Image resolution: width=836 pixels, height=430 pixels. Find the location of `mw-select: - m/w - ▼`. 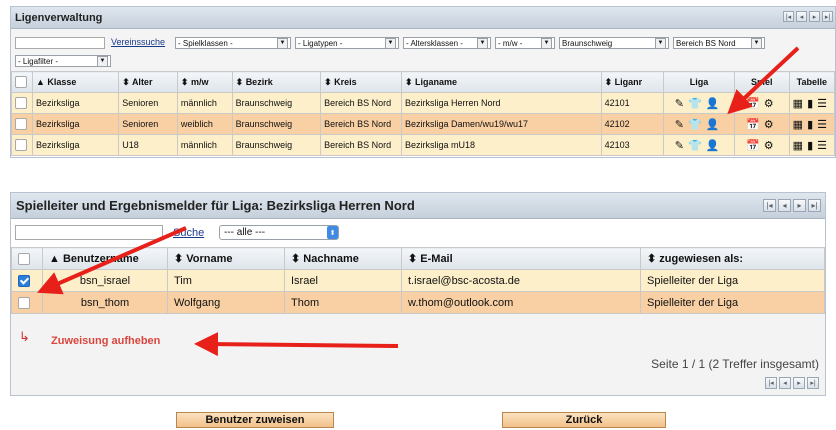

mw-select: - m/w - ▼ is located at coordinates (525, 43).